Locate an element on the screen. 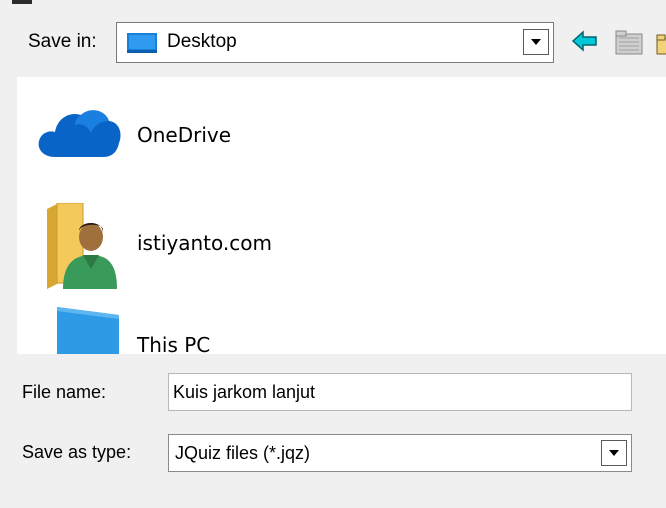 The height and width of the screenshot is (508, 666). window-icon-sliver is located at coordinates (22, 2).